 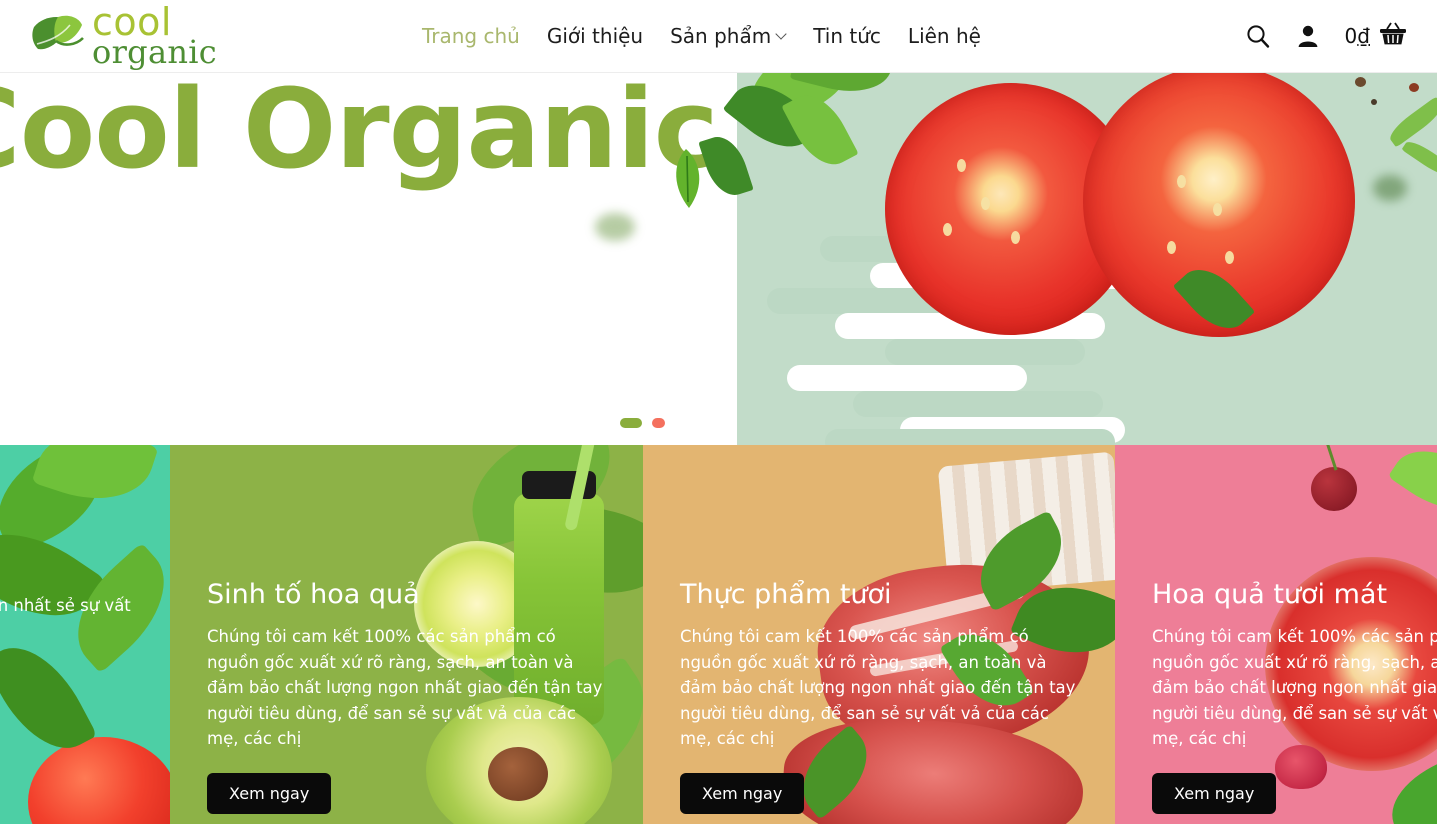 I want to click on logo-wordmark: cool organic, so click(x=154, y=37).